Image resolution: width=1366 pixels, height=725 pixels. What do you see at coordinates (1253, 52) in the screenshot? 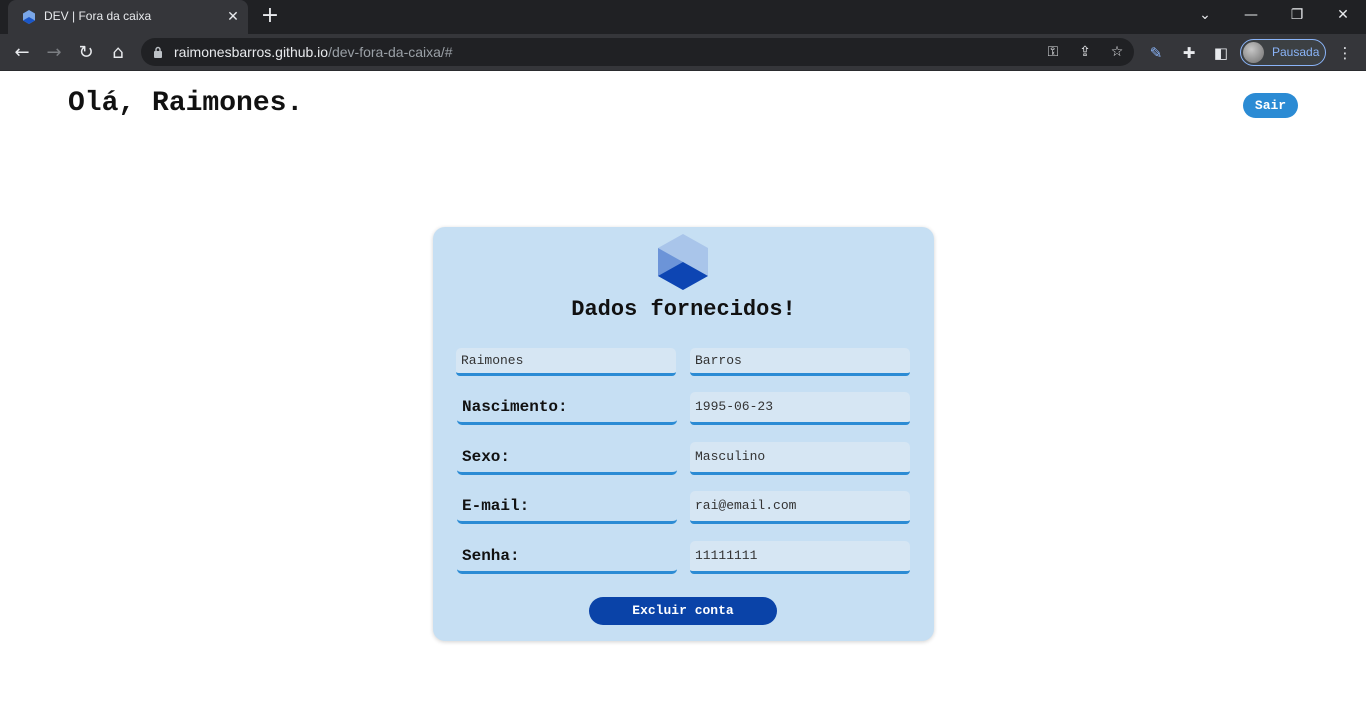
I see `avatar` at bounding box center [1253, 52].